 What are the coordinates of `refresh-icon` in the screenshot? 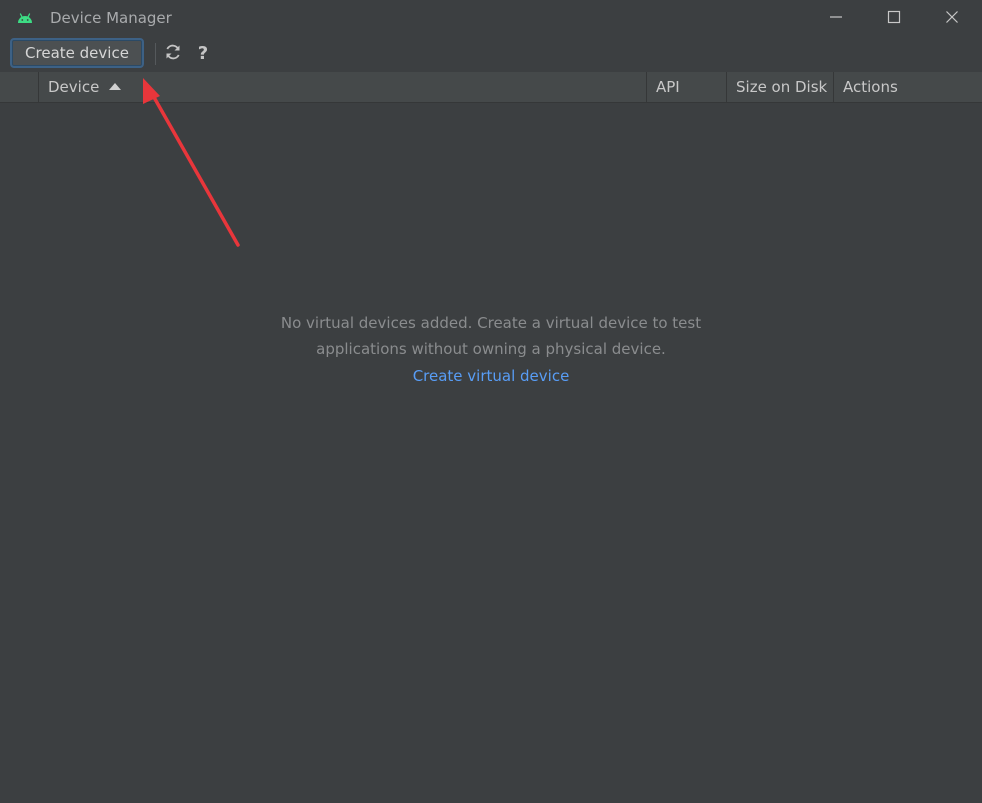 It's located at (173, 54).